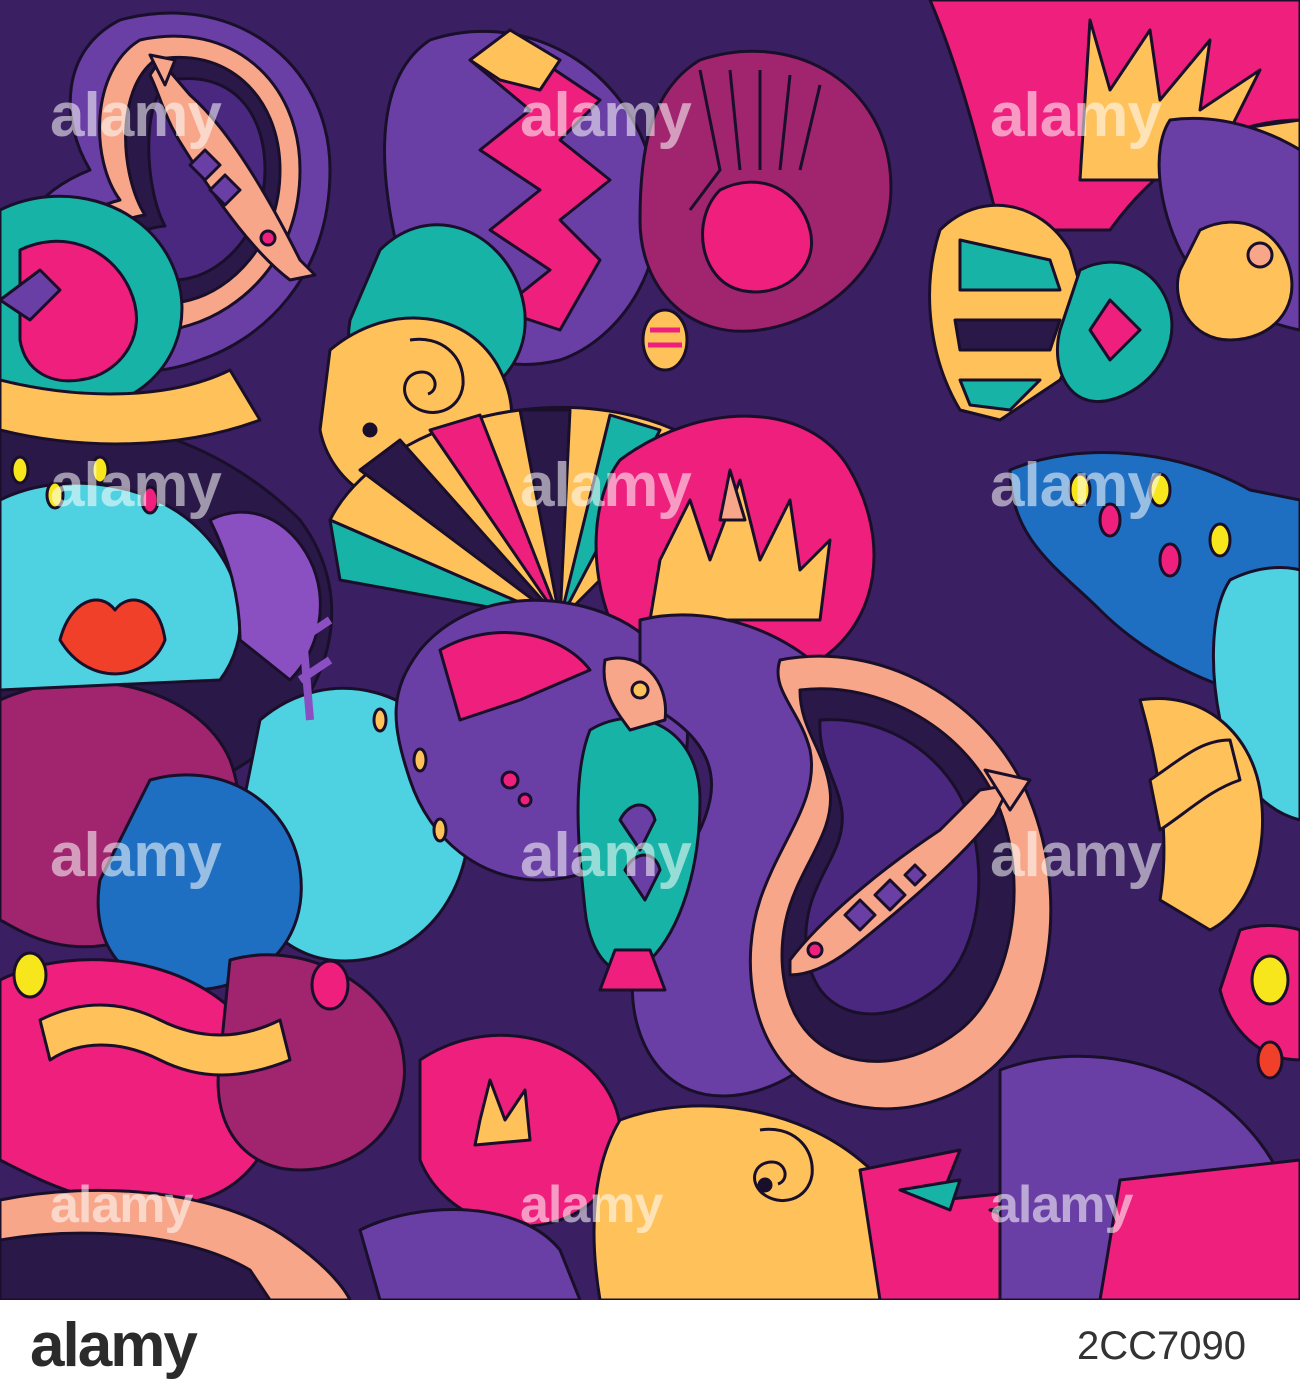  I want to click on stock-footer-bar: alamy 2CC7090, so click(650, 1344).